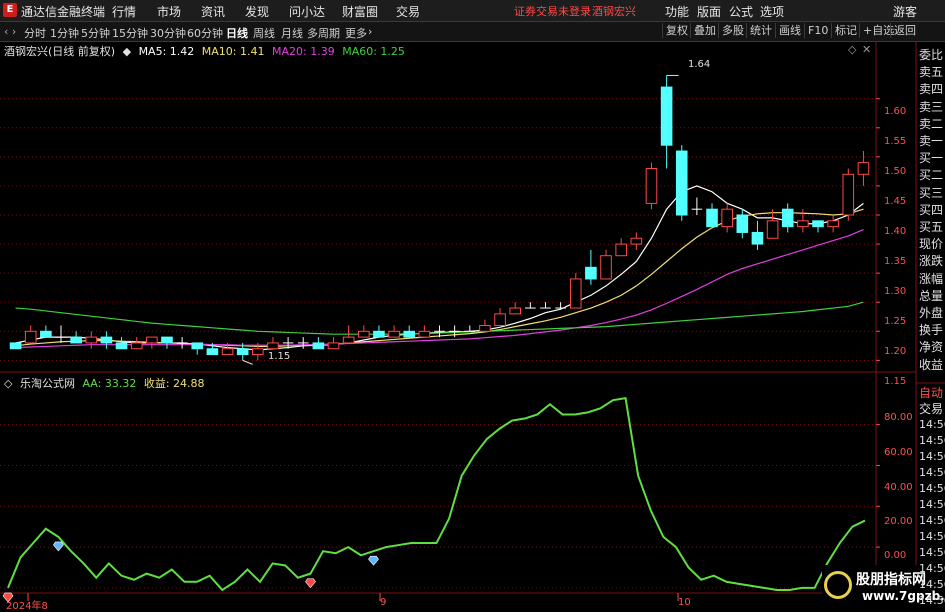 Image resolution: width=945 pixels, height=612 pixels. What do you see at coordinates (898, 417) in the screenshot?
I see `ytick: 80.00` at bounding box center [898, 417].